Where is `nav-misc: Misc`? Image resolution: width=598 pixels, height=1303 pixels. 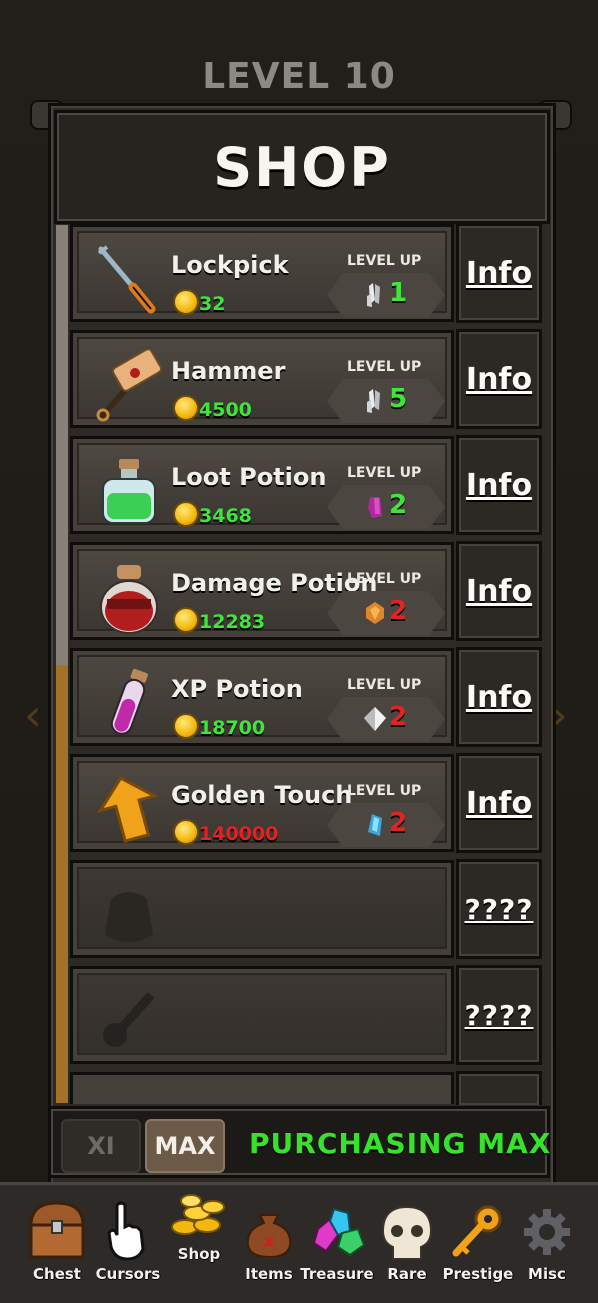 nav-misc: Misc is located at coordinates (547, 1244).